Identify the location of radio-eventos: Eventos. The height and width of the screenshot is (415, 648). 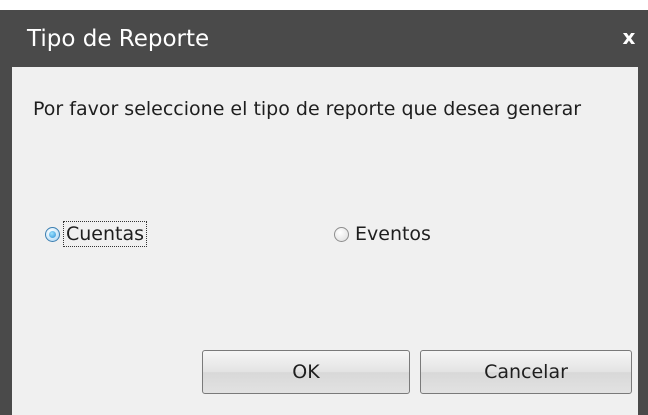
(383, 234).